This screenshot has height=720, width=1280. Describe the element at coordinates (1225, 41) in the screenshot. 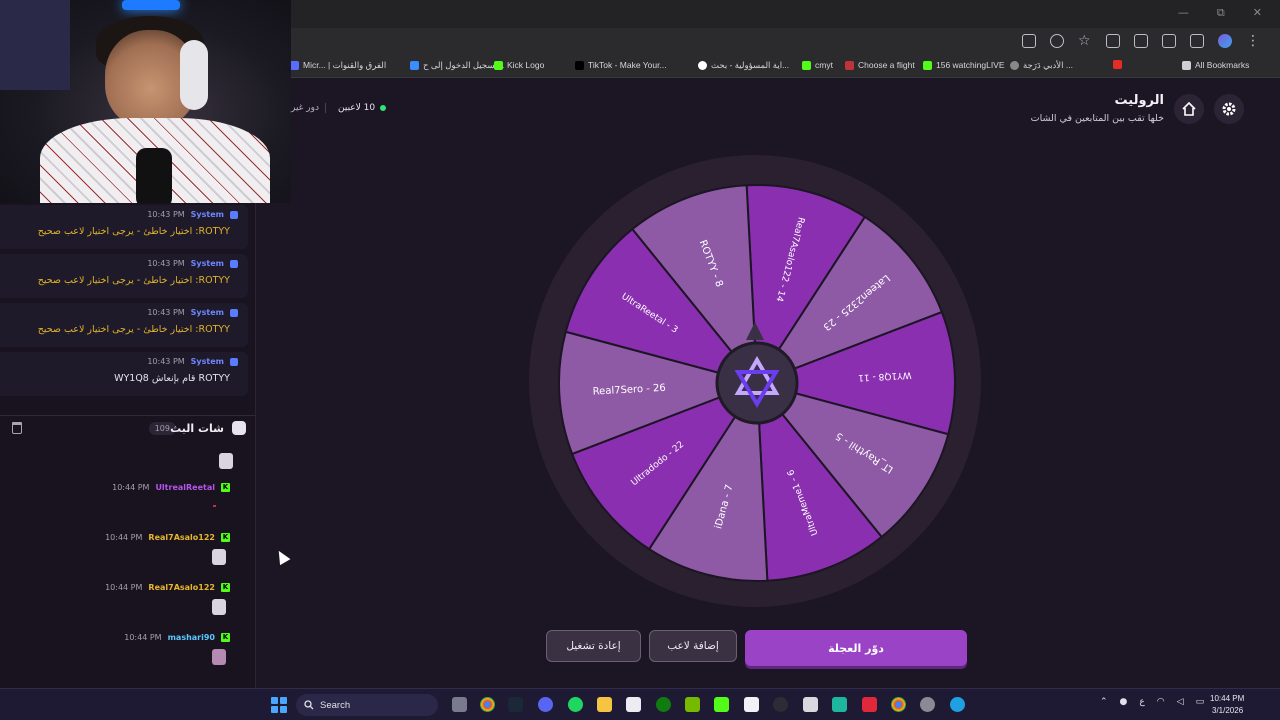

I see `profile-avatar` at that location.